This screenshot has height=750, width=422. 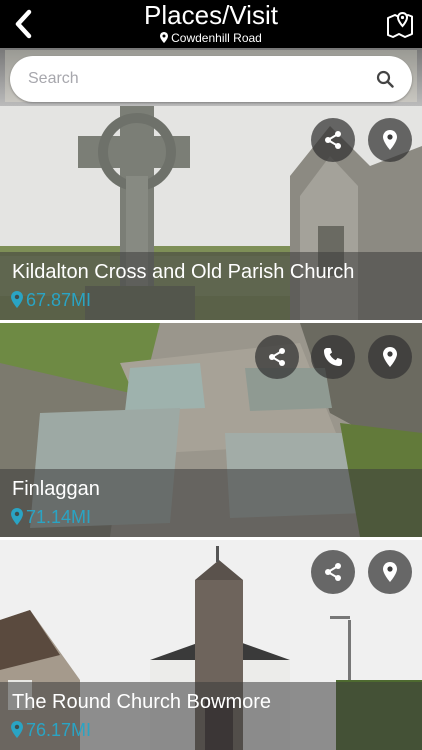 What do you see at coordinates (142, 702) in the screenshot?
I see `place-title: The Round Church Bowmore` at bounding box center [142, 702].